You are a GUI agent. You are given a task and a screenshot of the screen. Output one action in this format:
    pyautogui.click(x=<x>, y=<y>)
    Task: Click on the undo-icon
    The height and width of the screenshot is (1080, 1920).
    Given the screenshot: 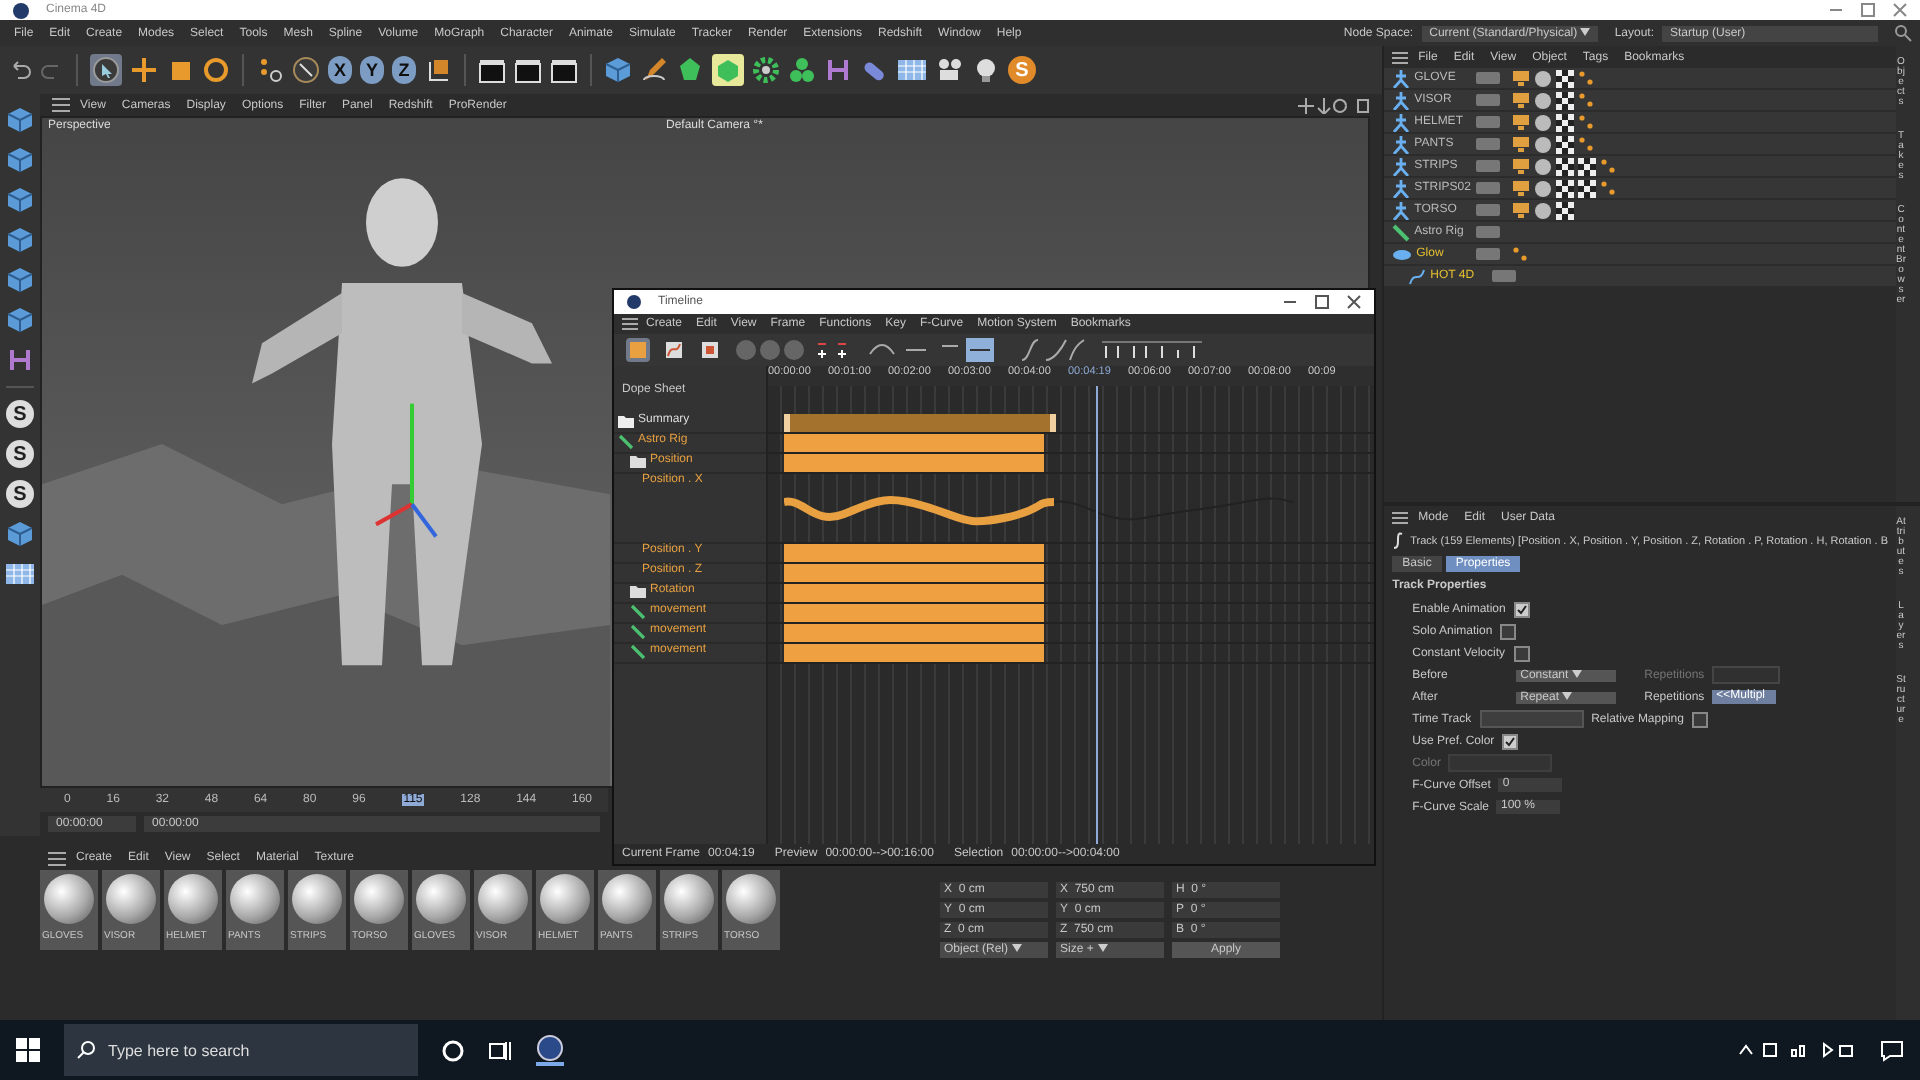 What is the action you would take?
    pyautogui.click(x=20, y=70)
    